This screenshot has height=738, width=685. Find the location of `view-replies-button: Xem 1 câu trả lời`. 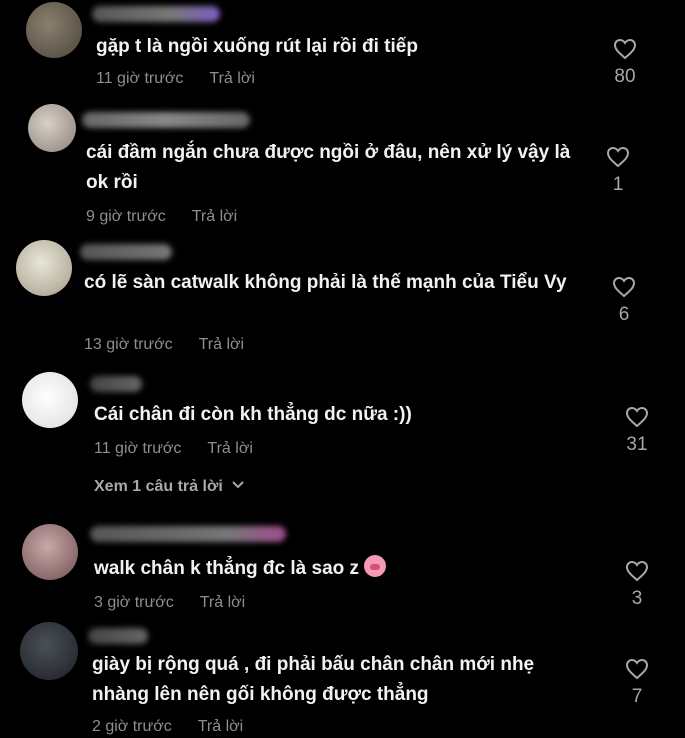

view-replies-button: Xem 1 câu trả lời is located at coordinates (169, 487).